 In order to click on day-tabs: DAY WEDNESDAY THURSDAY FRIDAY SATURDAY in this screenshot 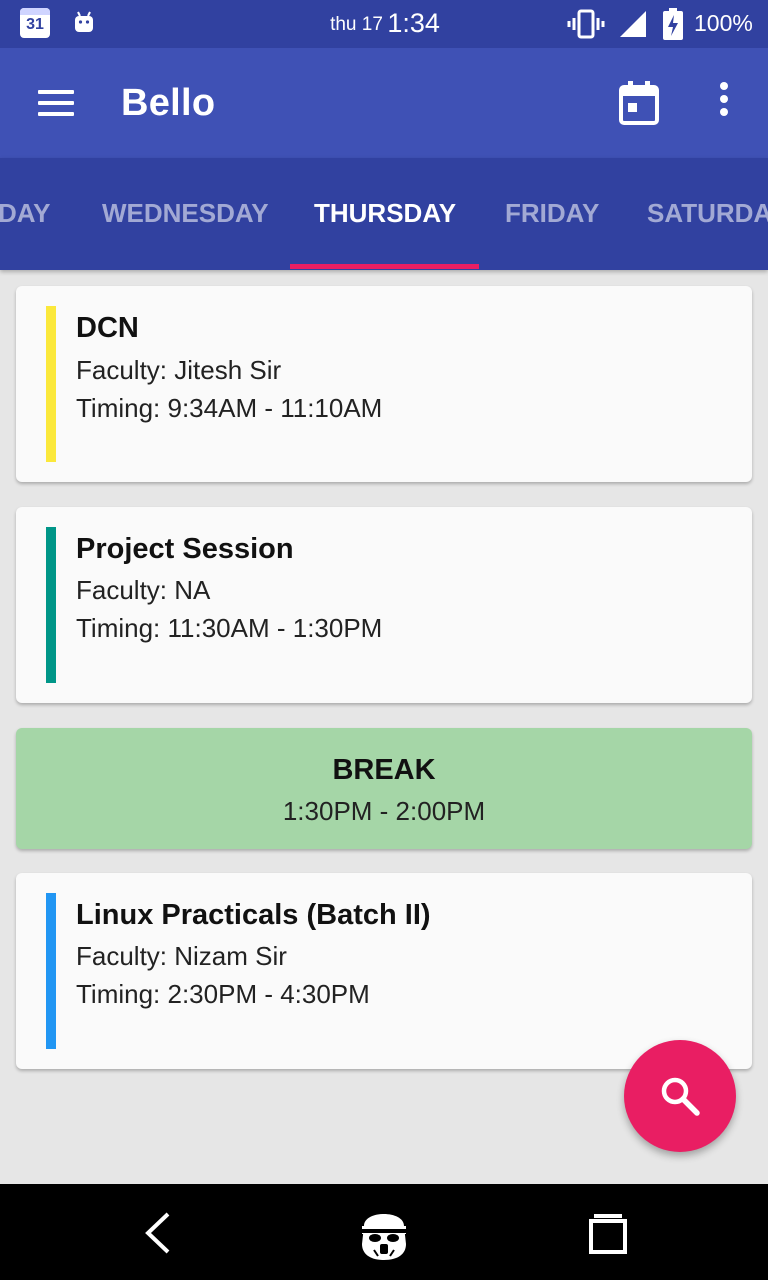, I will do `click(384, 214)`.